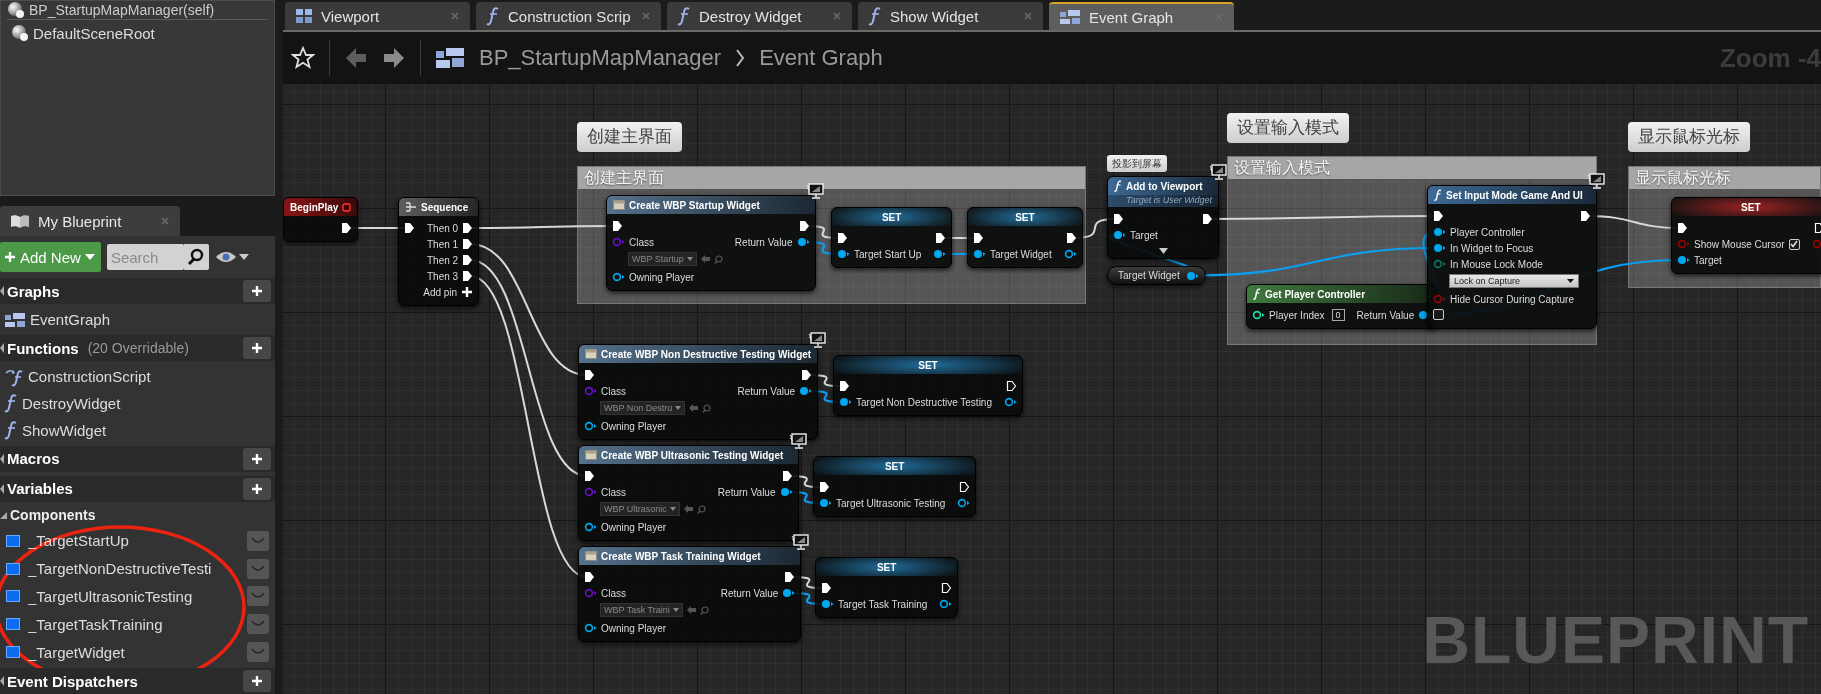 The image size is (1821, 694). I want to click on graph-type-label: BLUEPRINT, so click(1615, 640).